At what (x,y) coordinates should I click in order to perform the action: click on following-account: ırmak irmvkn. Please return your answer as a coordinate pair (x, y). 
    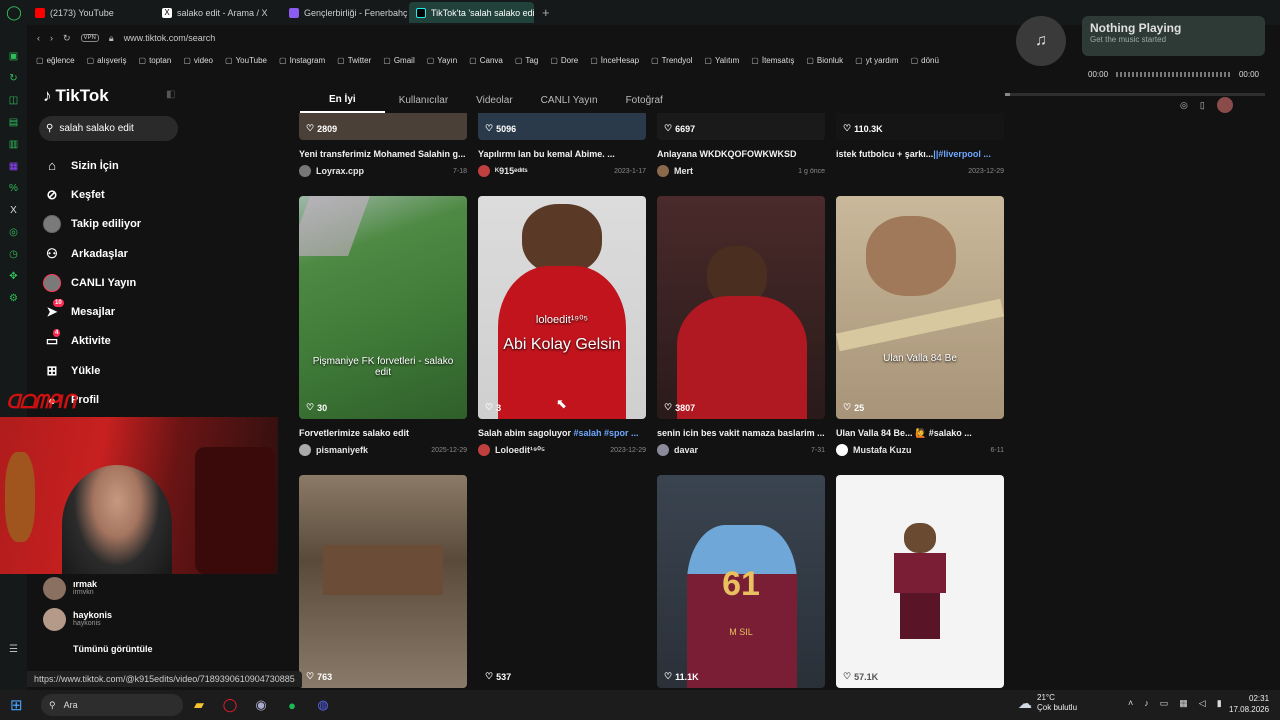
    Looking at the image, I should click on (113, 588).